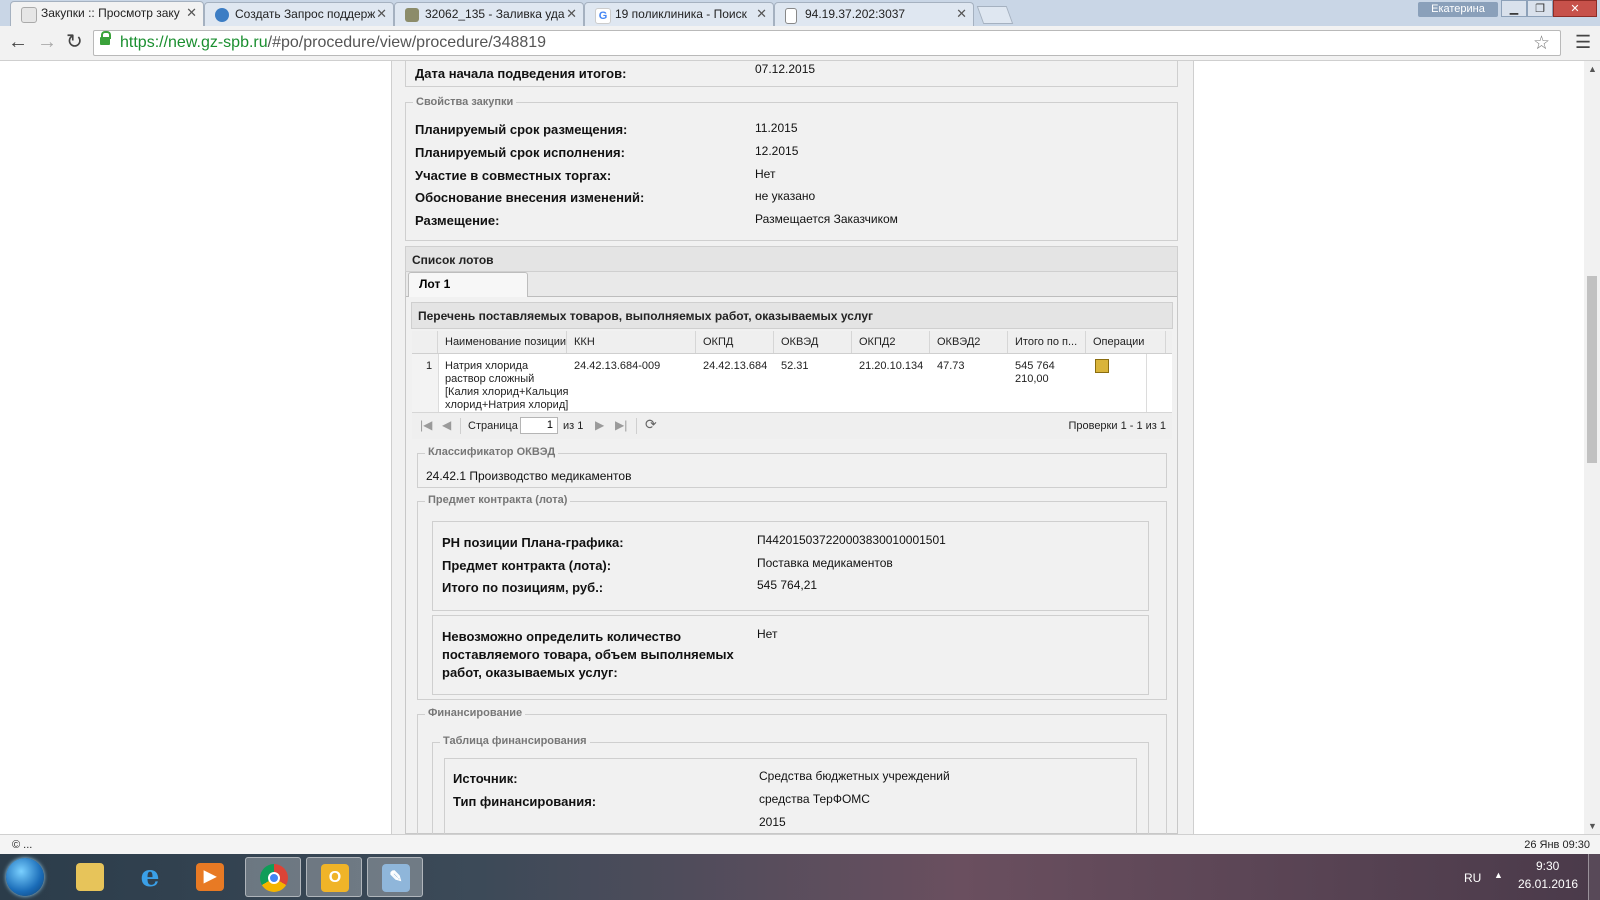  Describe the element at coordinates (521, 73) in the screenshot. I see `summary-date-label: Дата начала подведения итогов:` at that location.